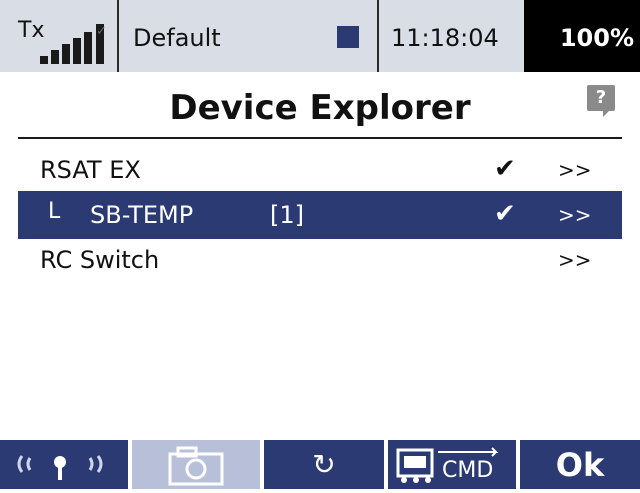  What do you see at coordinates (320, 215) in the screenshot?
I see `device-row-sb-temp: L SB-TEMP [1] ✔ >>` at bounding box center [320, 215].